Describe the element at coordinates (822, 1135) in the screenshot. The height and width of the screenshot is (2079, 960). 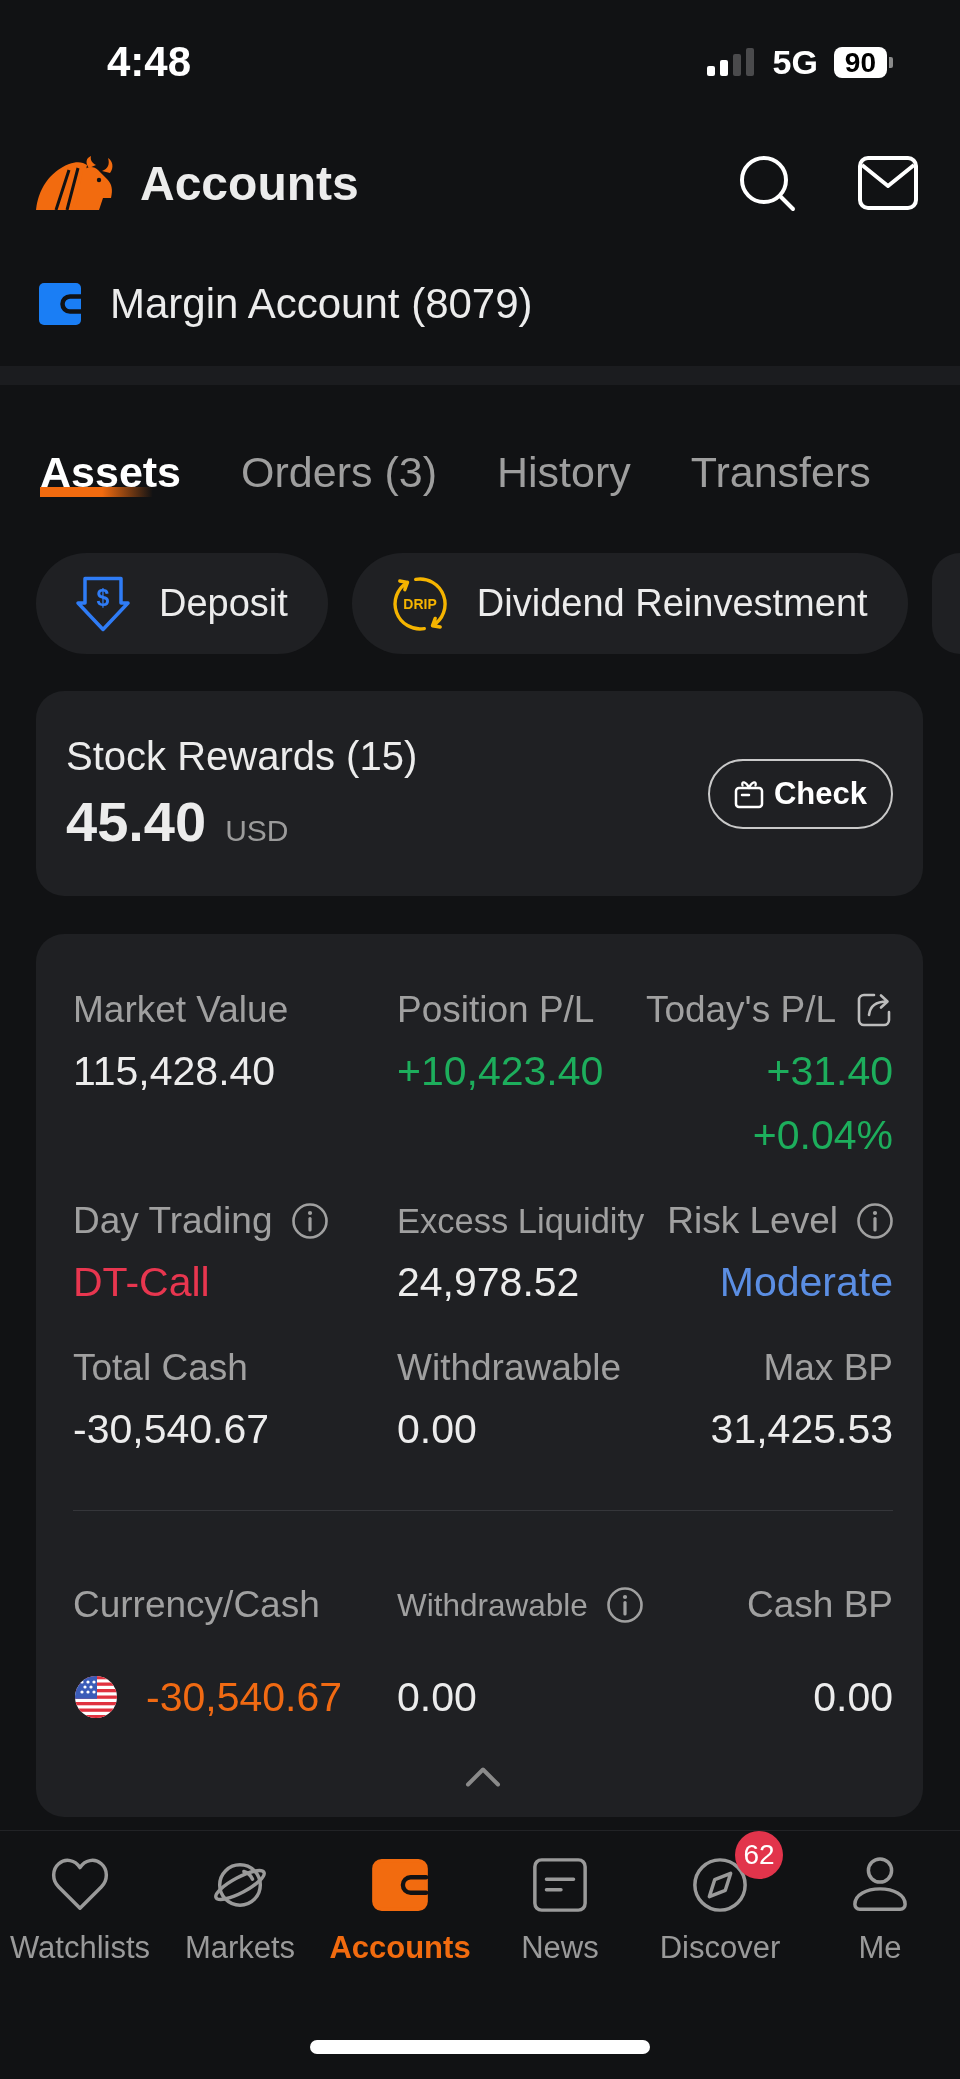
I see `metric-value: +0.04%` at that location.